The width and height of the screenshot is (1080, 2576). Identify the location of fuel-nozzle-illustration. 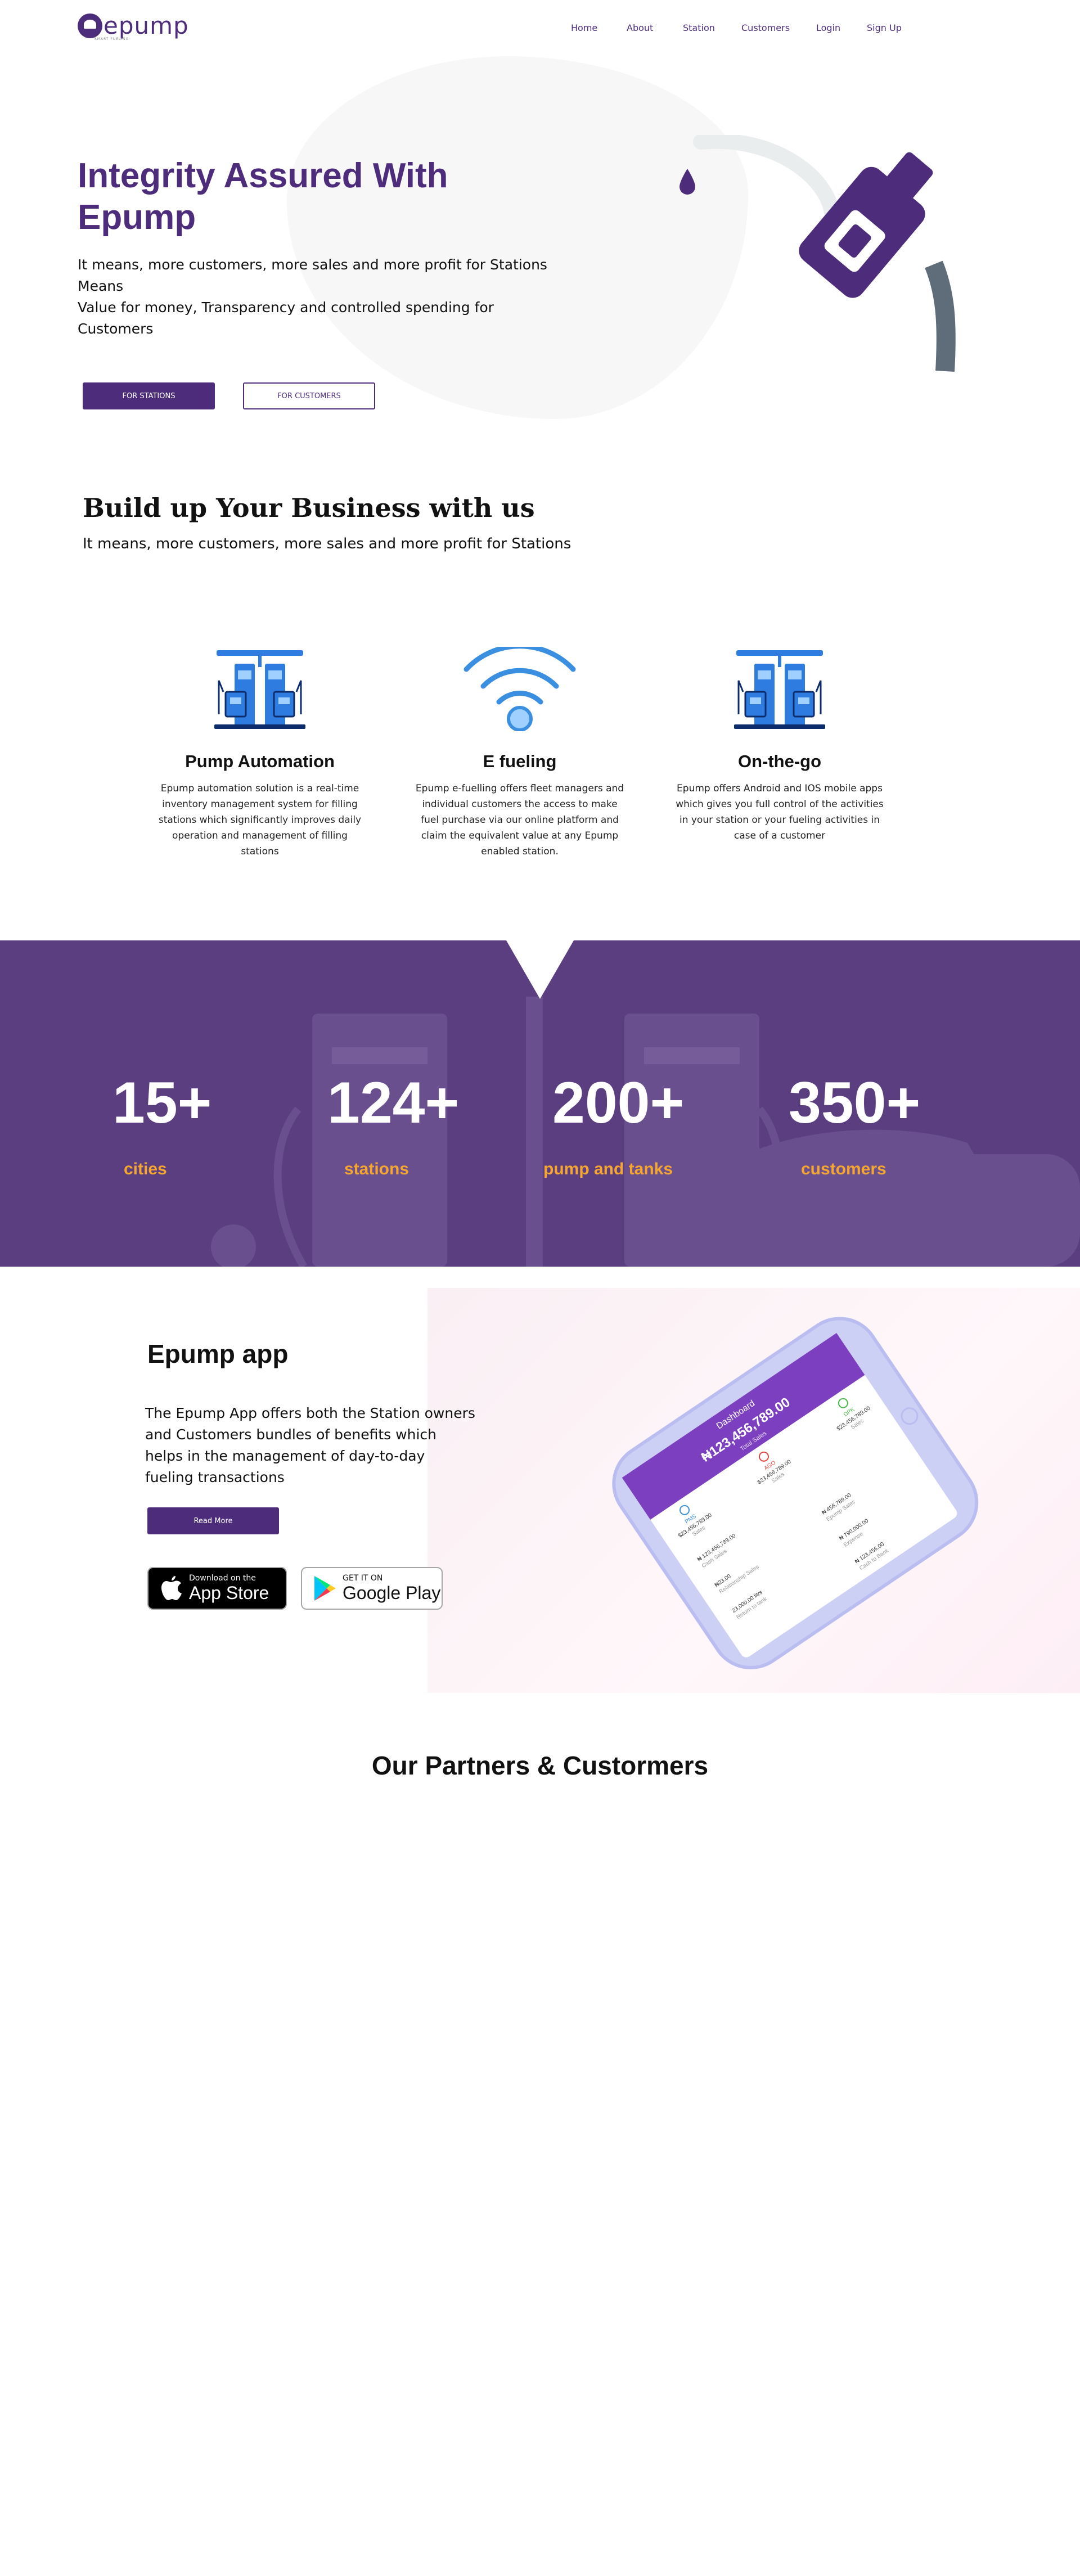
(818, 253).